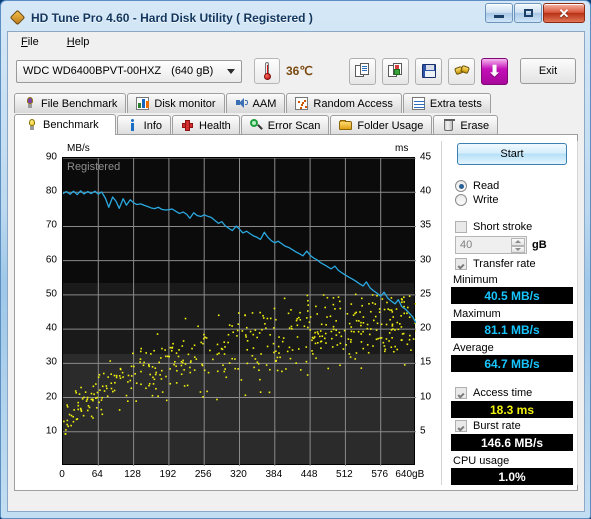 The height and width of the screenshot is (519, 591). I want to click on temperature-value: 36℃, so click(299, 71).